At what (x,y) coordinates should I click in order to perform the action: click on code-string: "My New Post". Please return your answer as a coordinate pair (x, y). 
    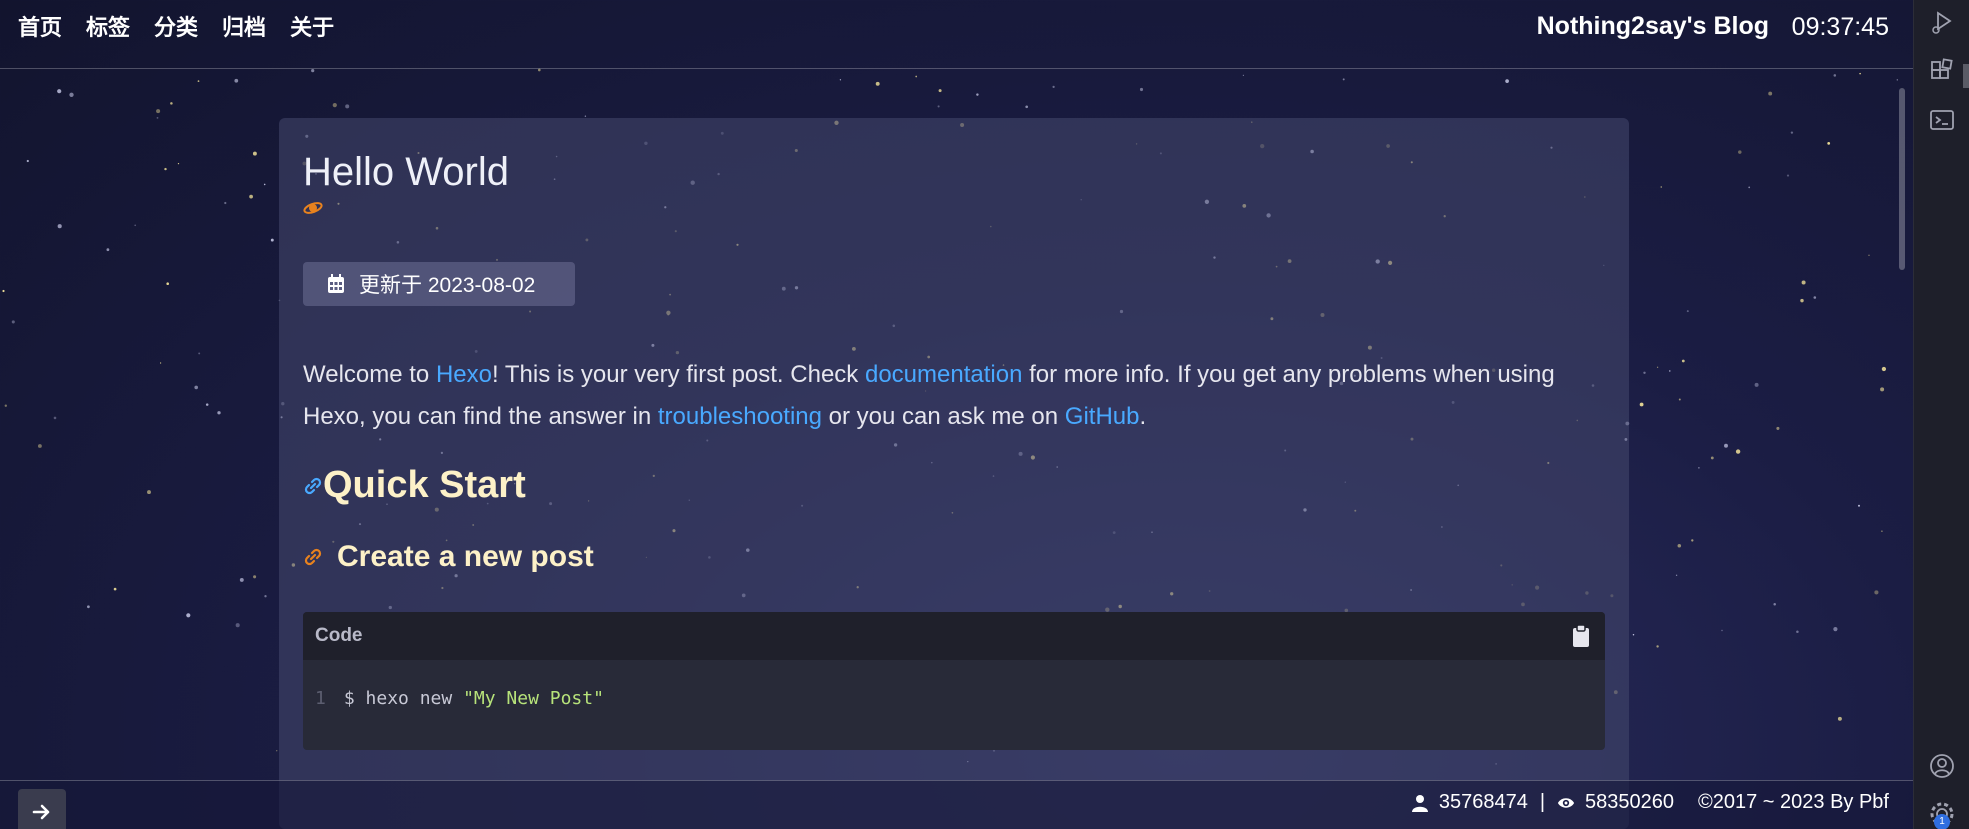
    Looking at the image, I should click on (533, 698).